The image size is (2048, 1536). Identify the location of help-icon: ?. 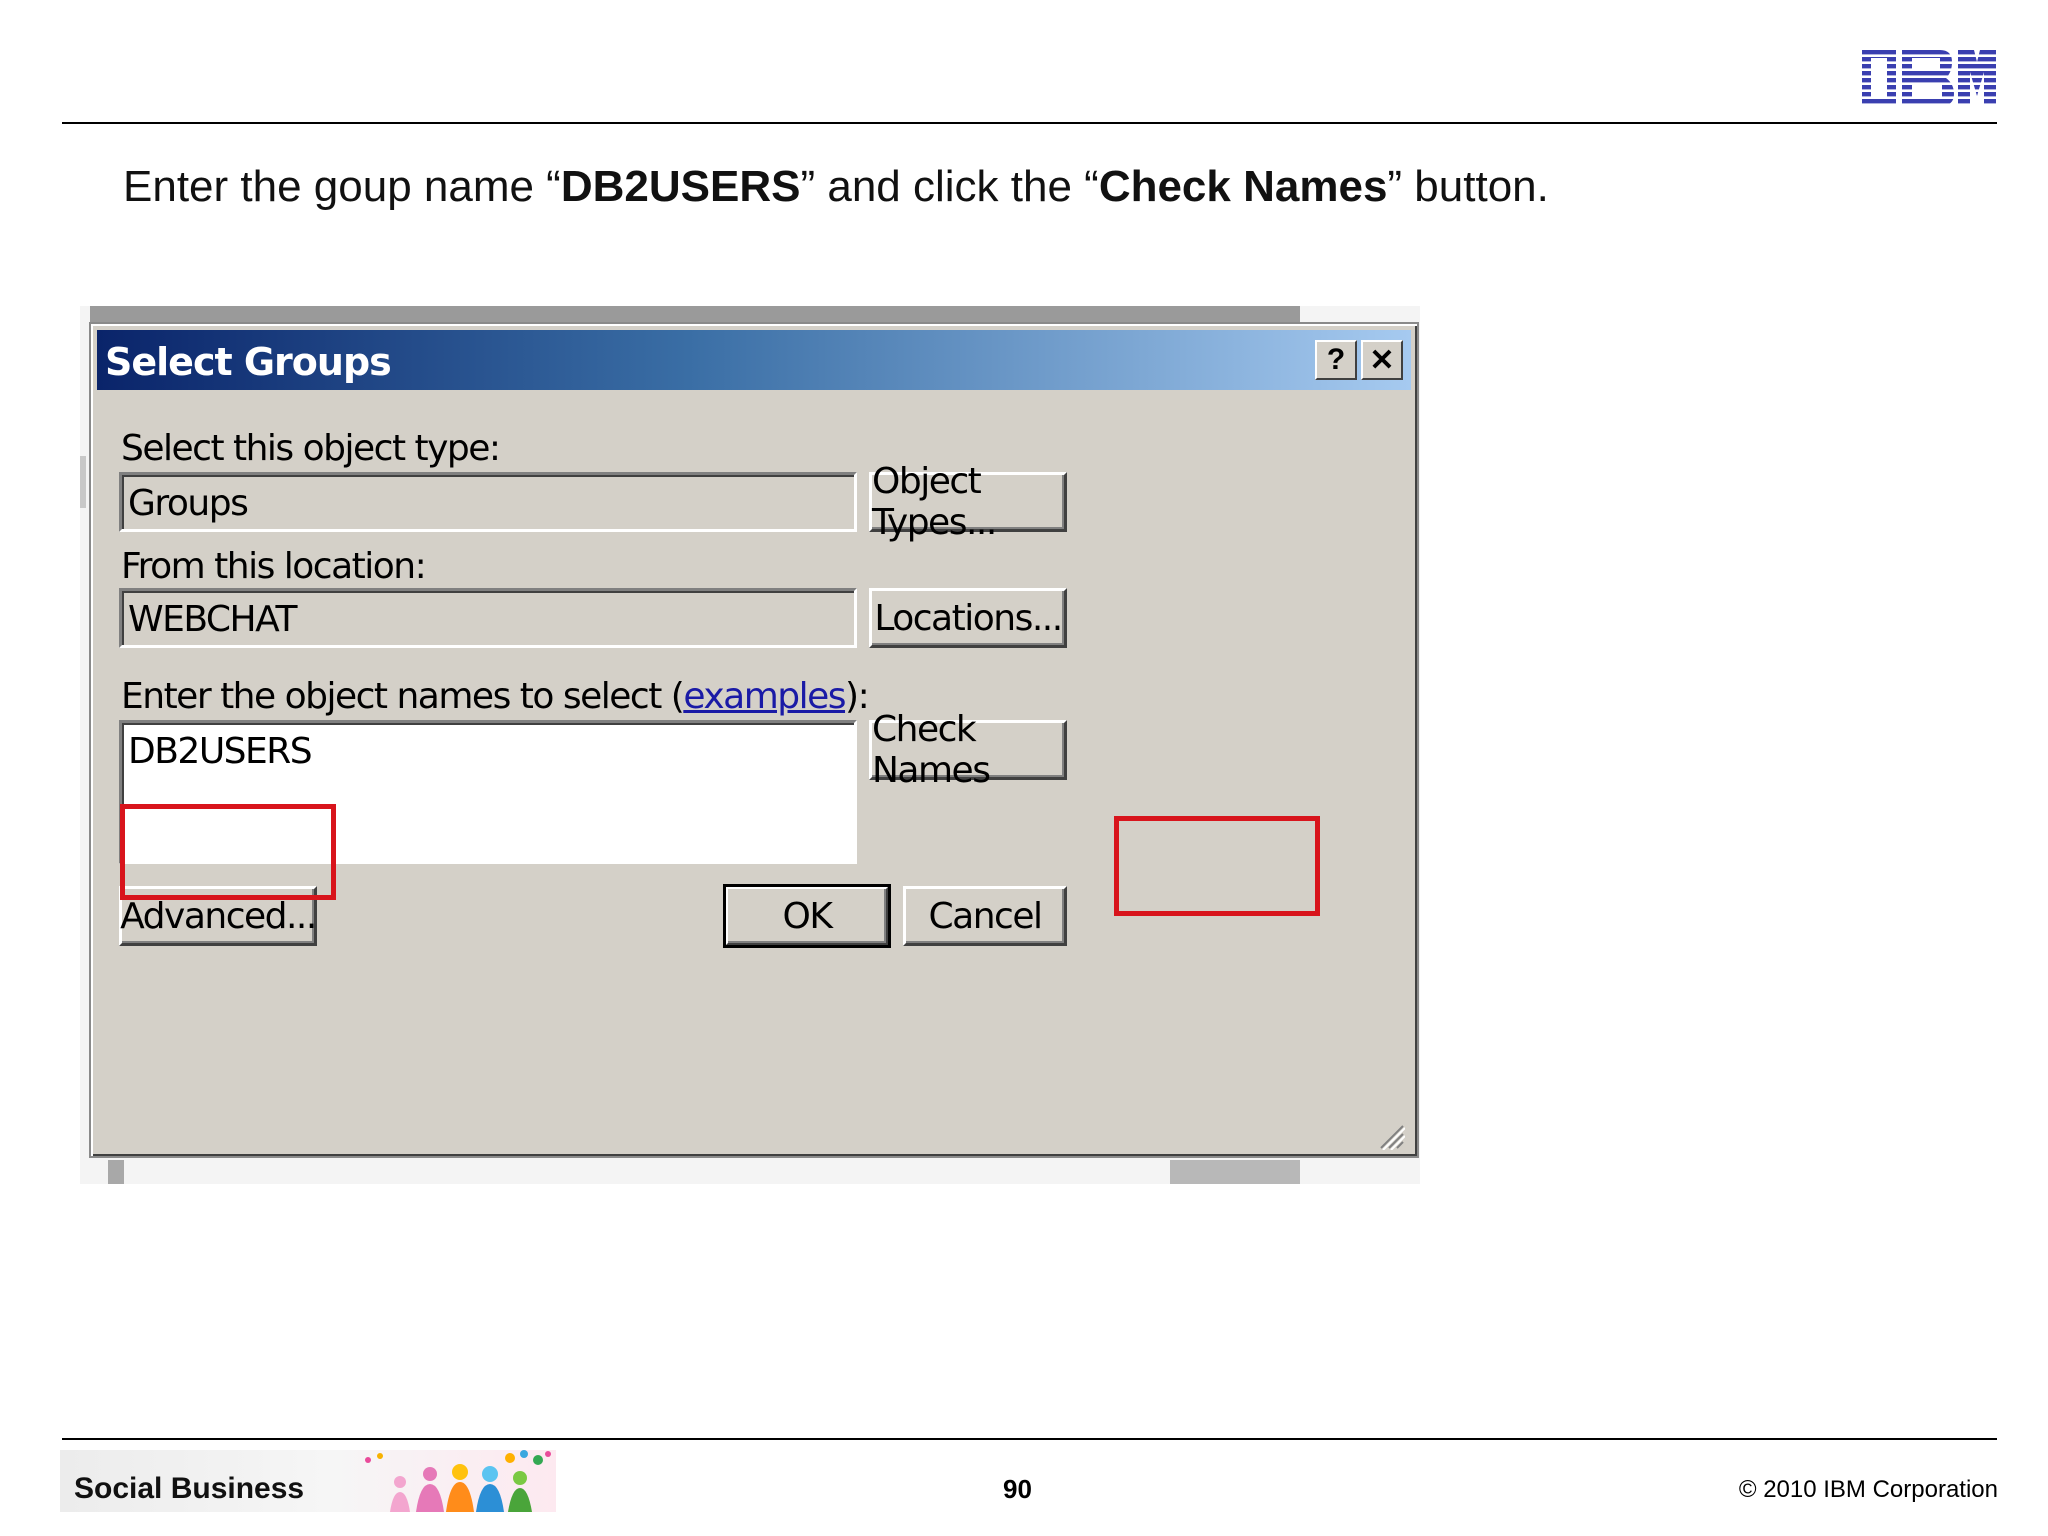
(1336, 359).